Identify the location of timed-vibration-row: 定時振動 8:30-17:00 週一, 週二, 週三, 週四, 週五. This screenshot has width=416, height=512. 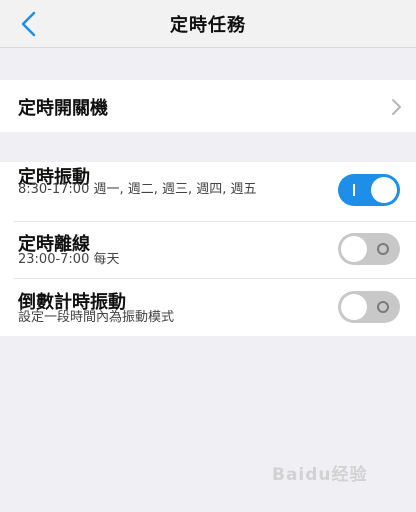
(208, 191).